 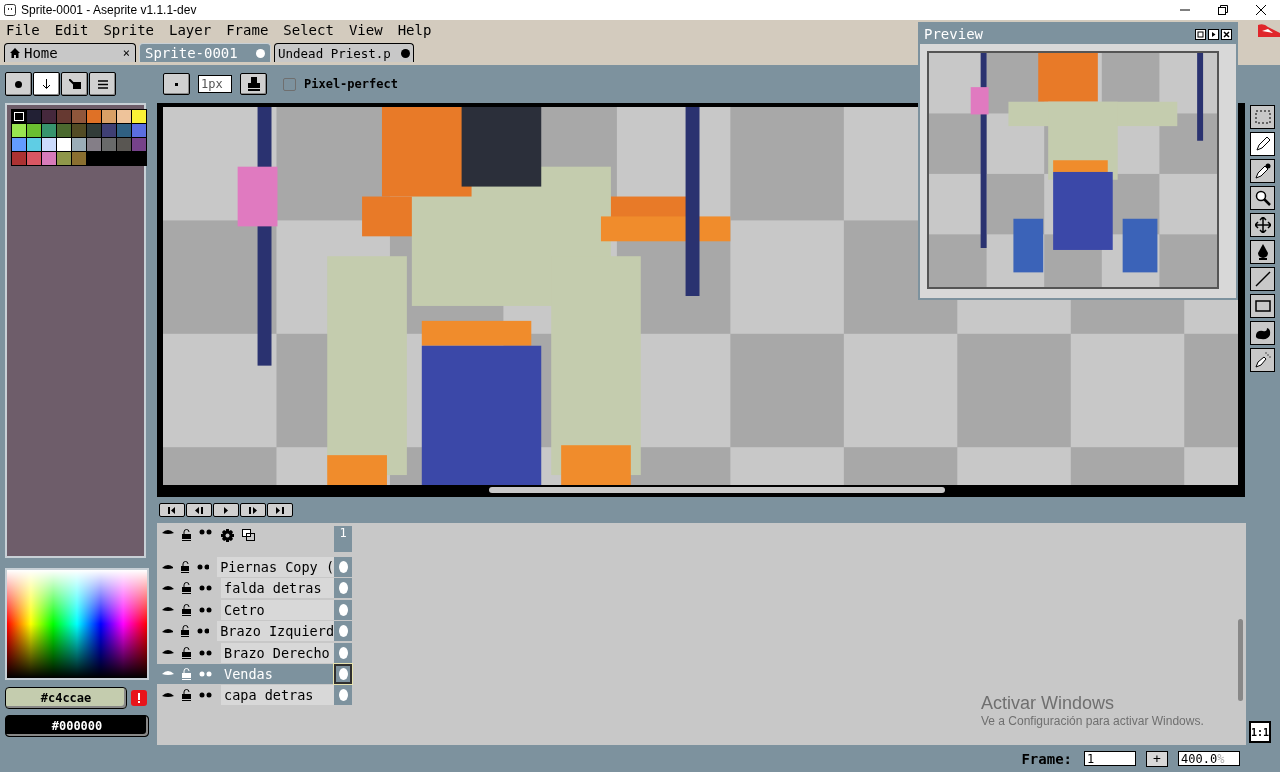 What do you see at coordinates (344, 52) in the screenshot?
I see `document-tab: Undead Priest.p` at bounding box center [344, 52].